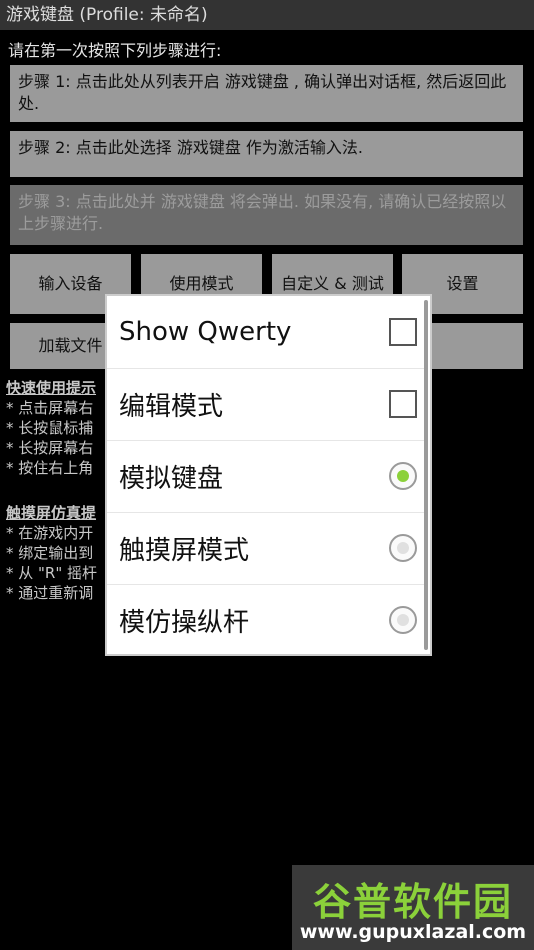 The image size is (534, 950). I want to click on step-1-button: 步骤 1: 点击此处从列表开启 游戏键盘 , 确认弹出对话框, 然后返回此处., so click(266, 93).